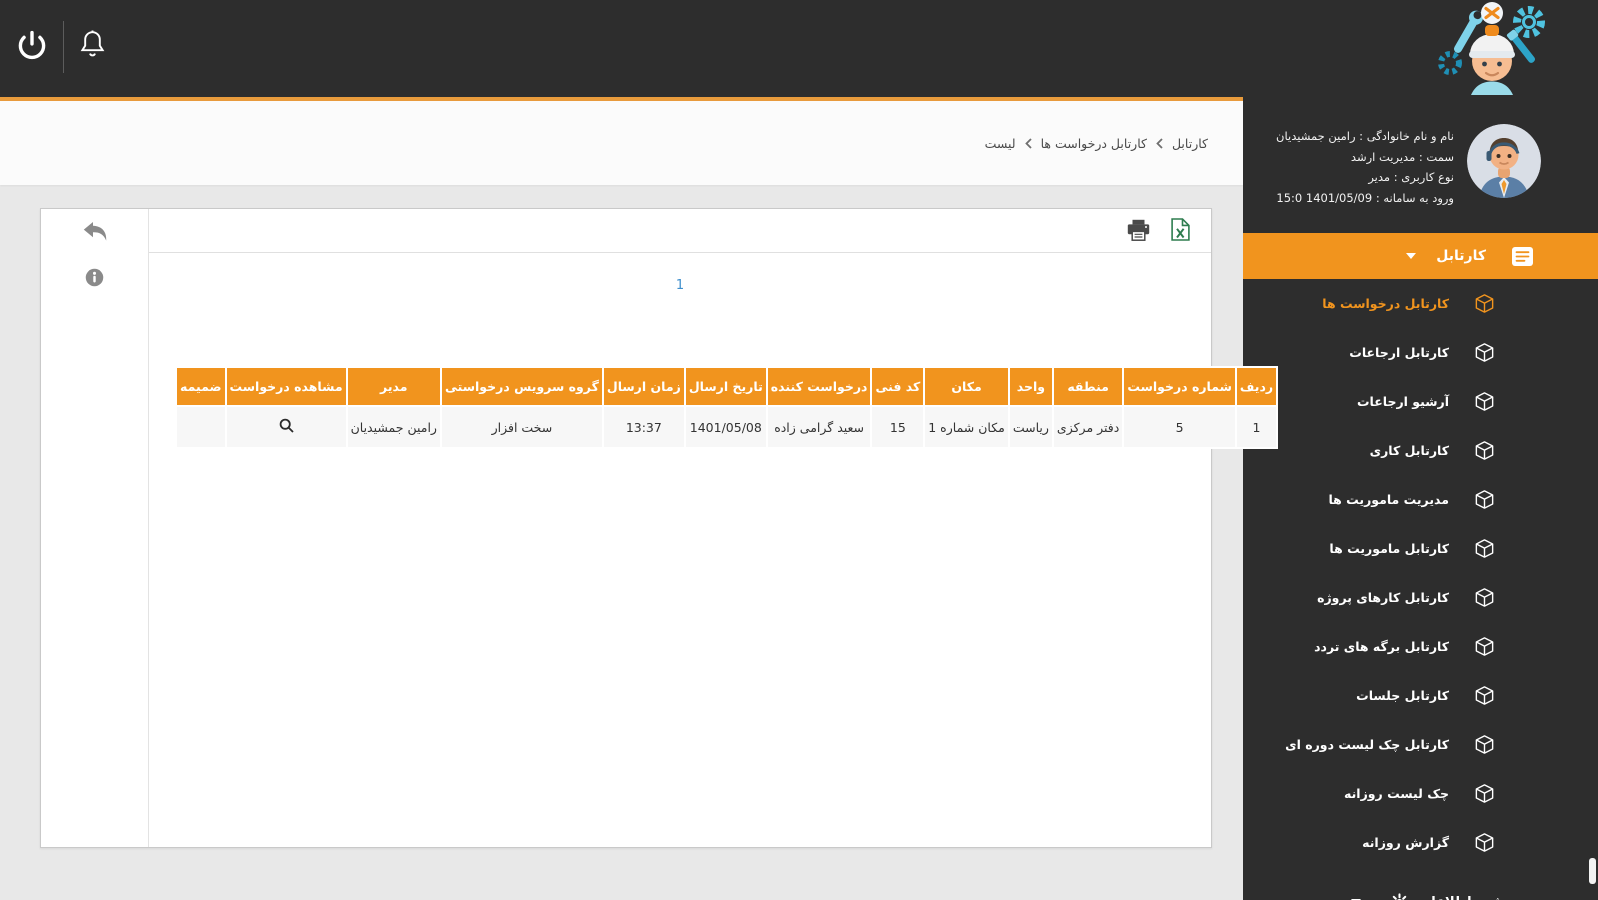 The height and width of the screenshot is (900, 1598). What do you see at coordinates (1367, 744) in the screenshot?
I see `sidebar-item-label: کارتابل چک لیست دوره ای` at bounding box center [1367, 744].